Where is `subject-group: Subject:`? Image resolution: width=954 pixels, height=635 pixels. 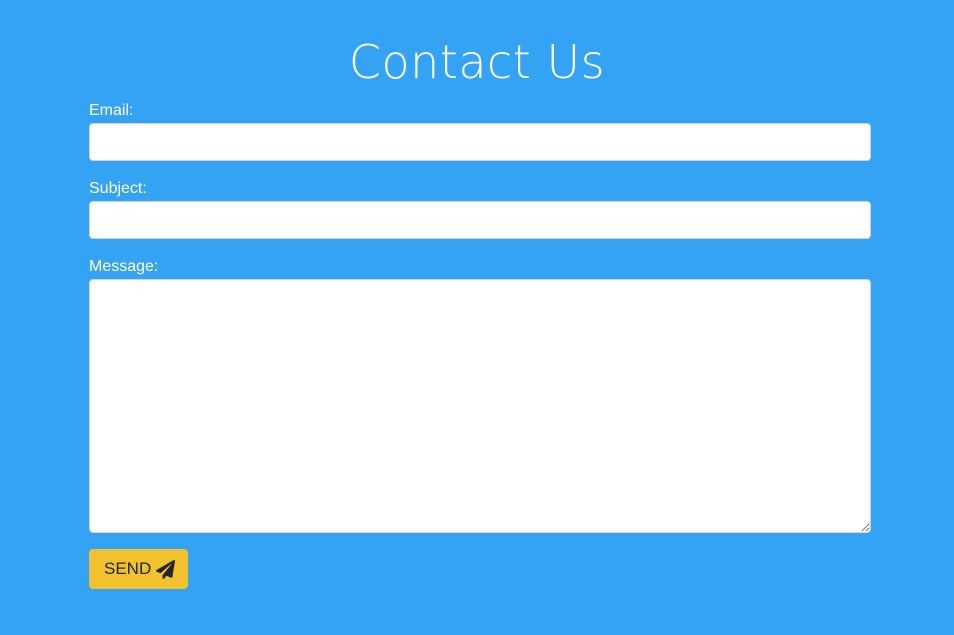 subject-group: Subject: is located at coordinates (480, 217).